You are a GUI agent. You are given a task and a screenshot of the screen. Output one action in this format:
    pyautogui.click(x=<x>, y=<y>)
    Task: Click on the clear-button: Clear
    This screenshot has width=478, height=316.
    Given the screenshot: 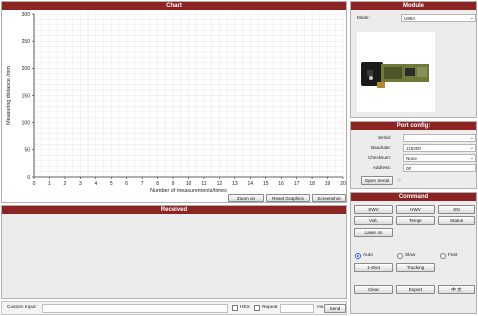 What is the action you would take?
    pyautogui.click(x=373, y=289)
    